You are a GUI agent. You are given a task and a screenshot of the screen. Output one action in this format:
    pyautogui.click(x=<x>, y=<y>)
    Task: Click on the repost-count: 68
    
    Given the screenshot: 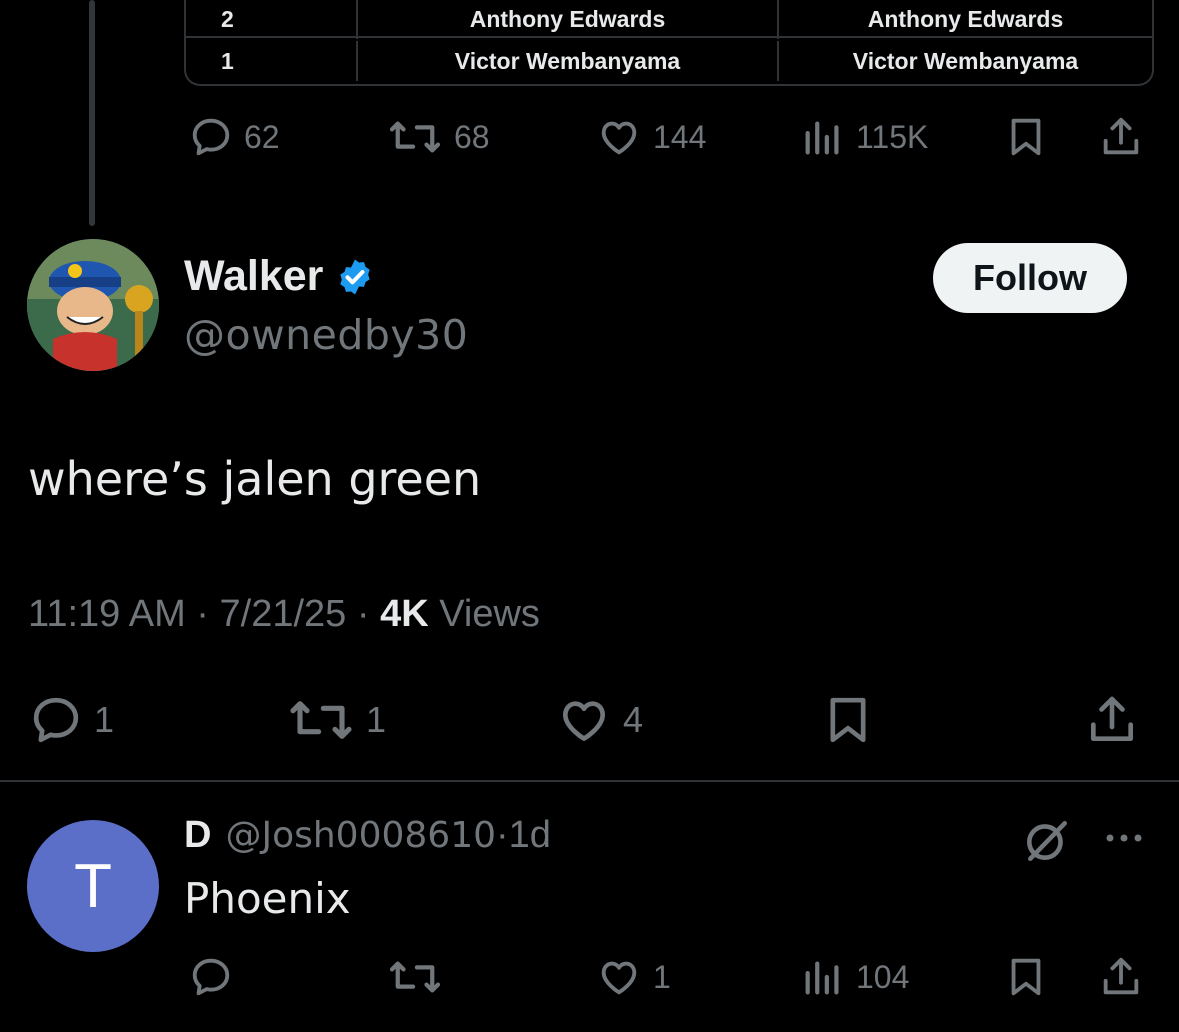 What is the action you would take?
    pyautogui.click(x=472, y=136)
    